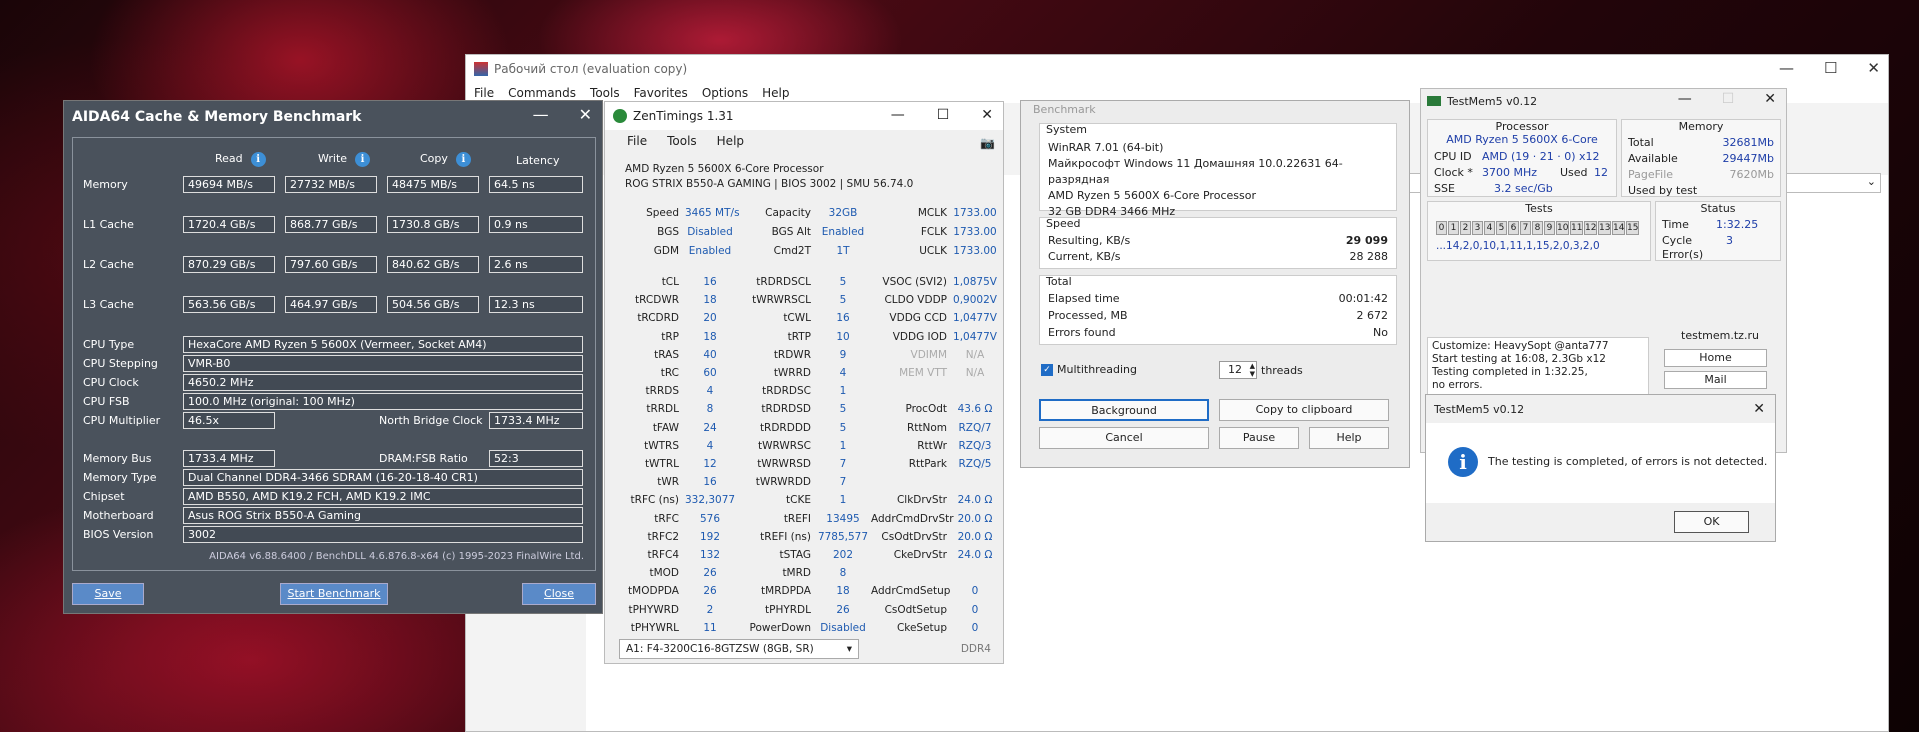 The height and width of the screenshot is (732, 1919). What do you see at coordinates (933, 251) in the screenshot?
I see `timing-label: UCLK` at bounding box center [933, 251].